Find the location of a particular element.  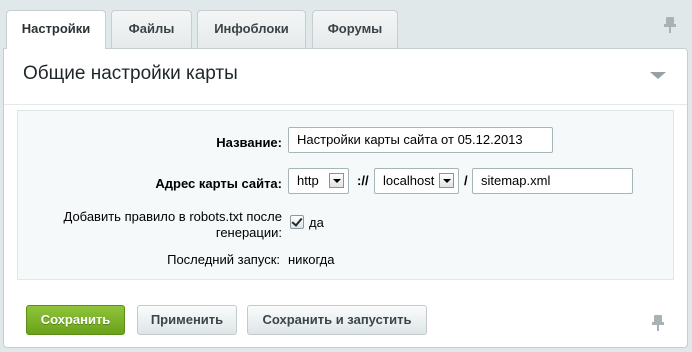

tab-settings-label: Настройки is located at coordinates (56, 28).